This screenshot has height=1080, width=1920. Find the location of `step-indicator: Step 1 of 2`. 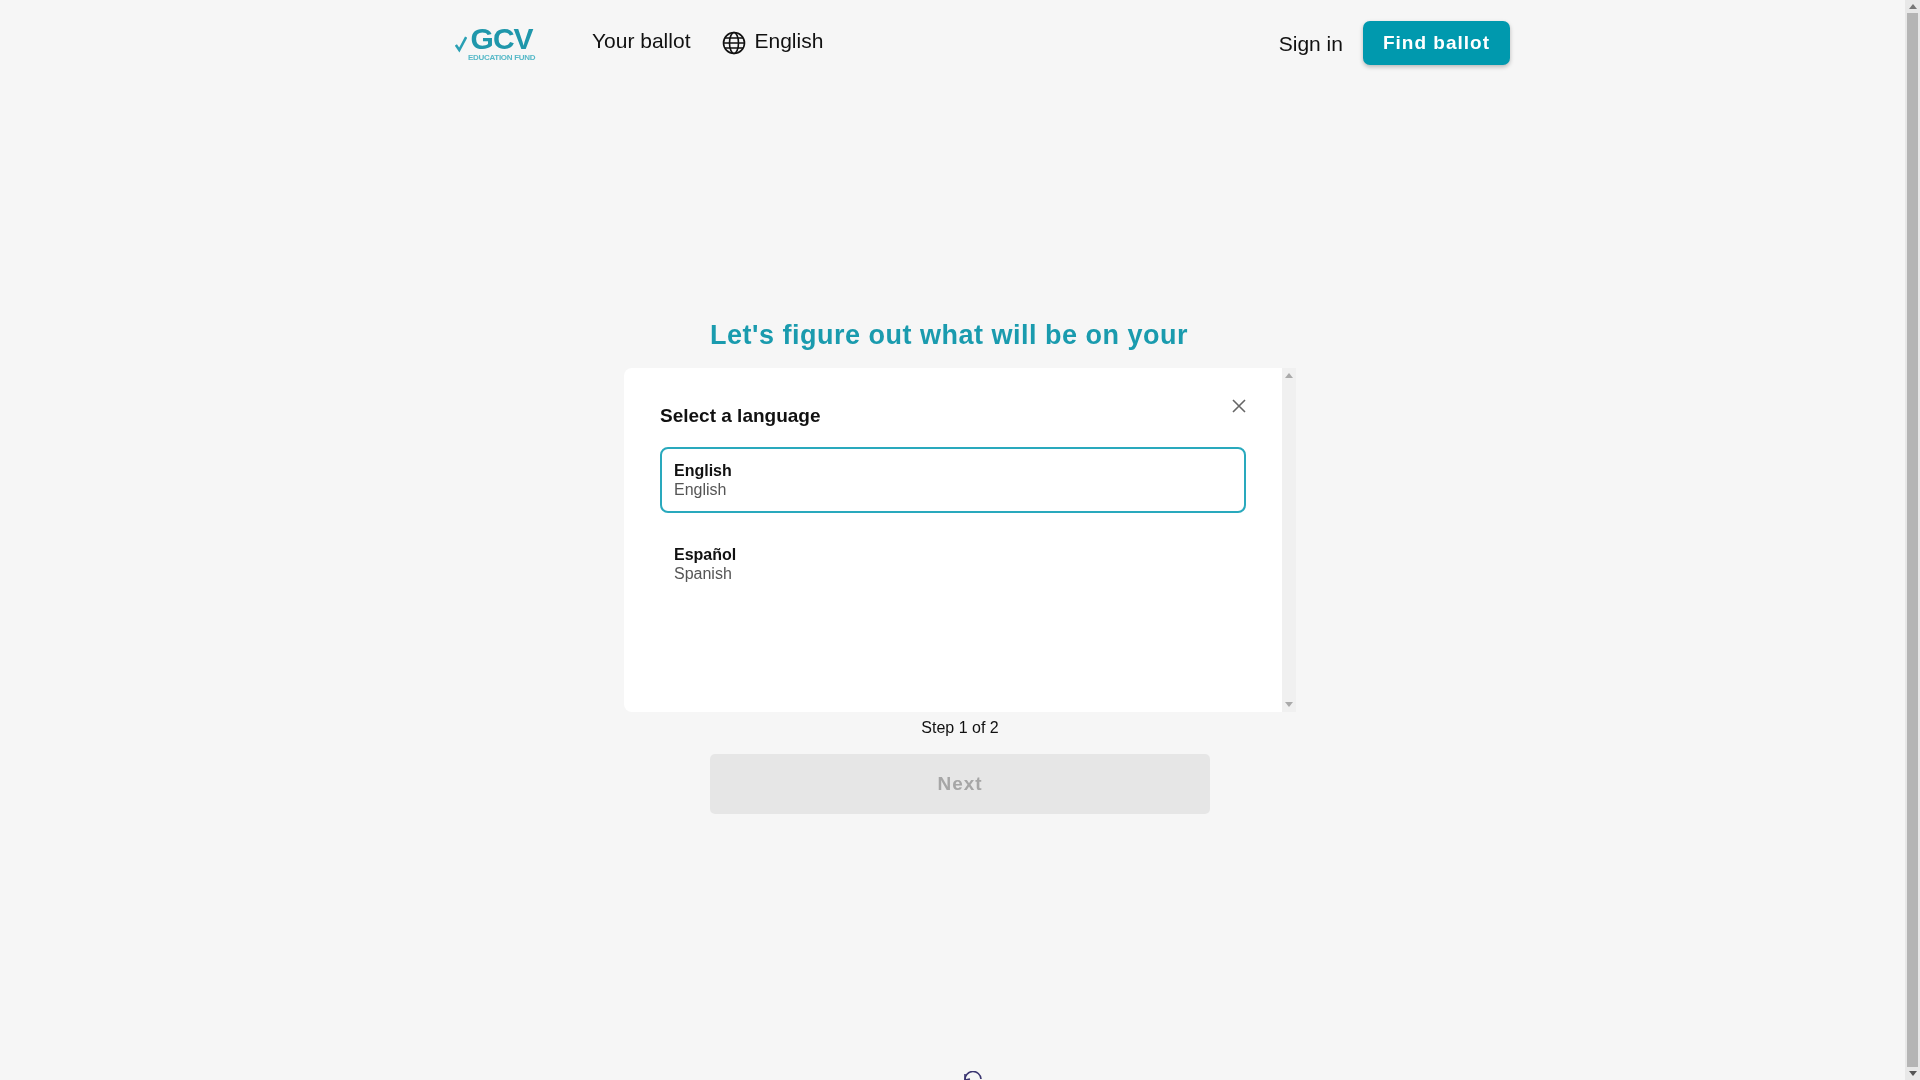

step-indicator: Step 1 of 2 is located at coordinates (960, 728).